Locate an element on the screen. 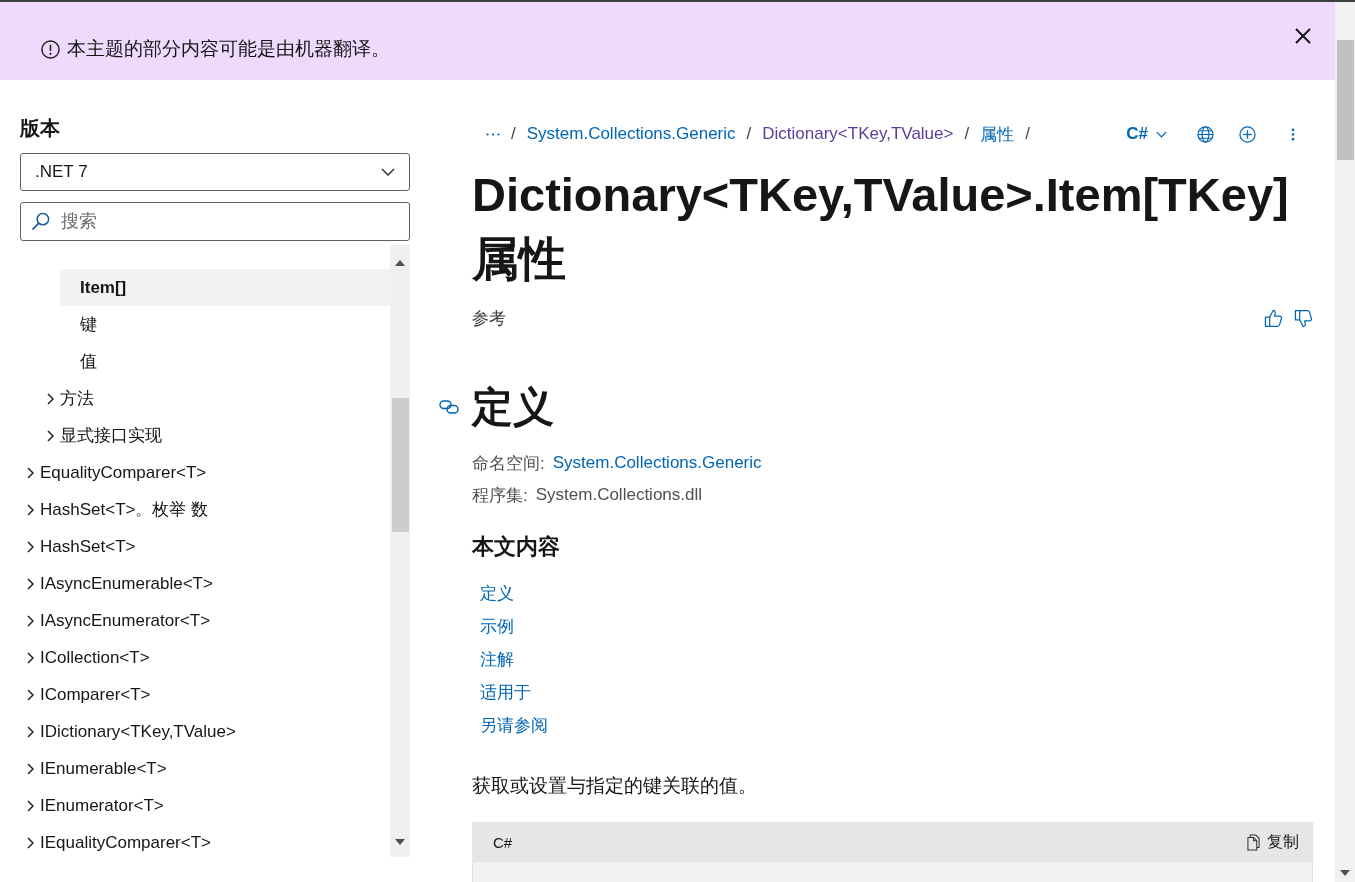 The image size is (1355, 882). tree-item: HashSet<T> is located at coordinates (205, 546).